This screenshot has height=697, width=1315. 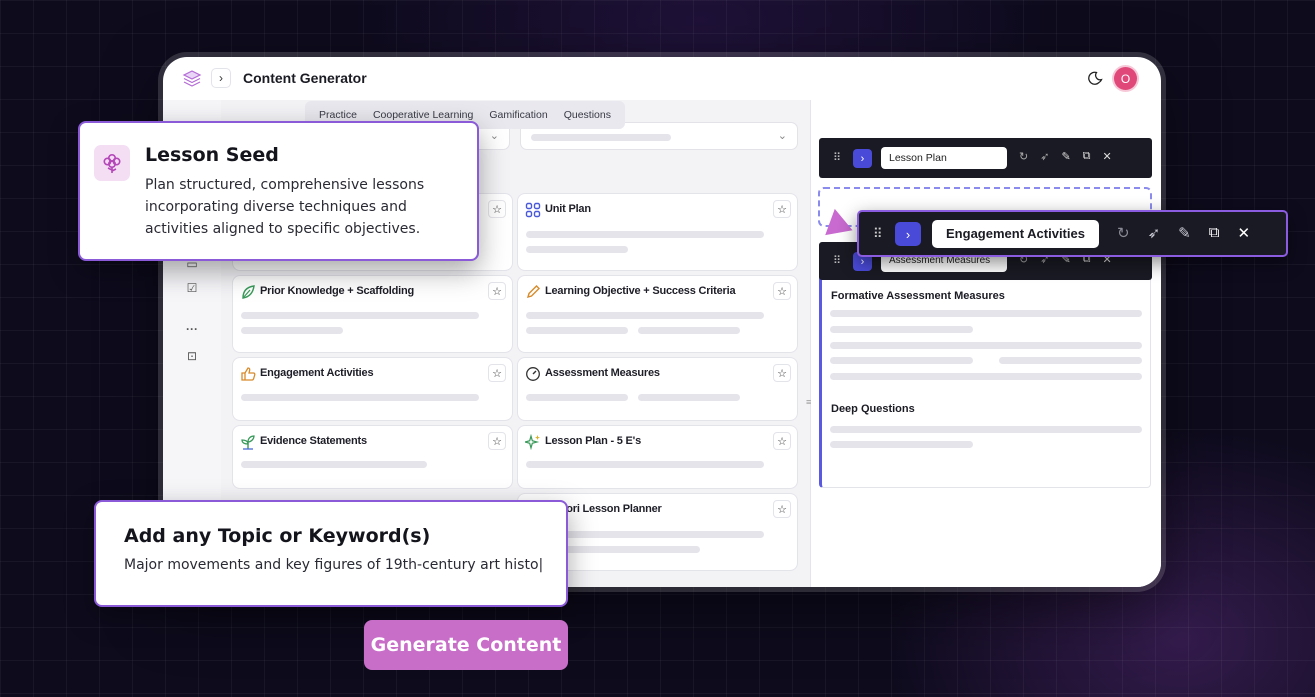 I want to click on layers-logo-icon, so click(x=192, y=79).